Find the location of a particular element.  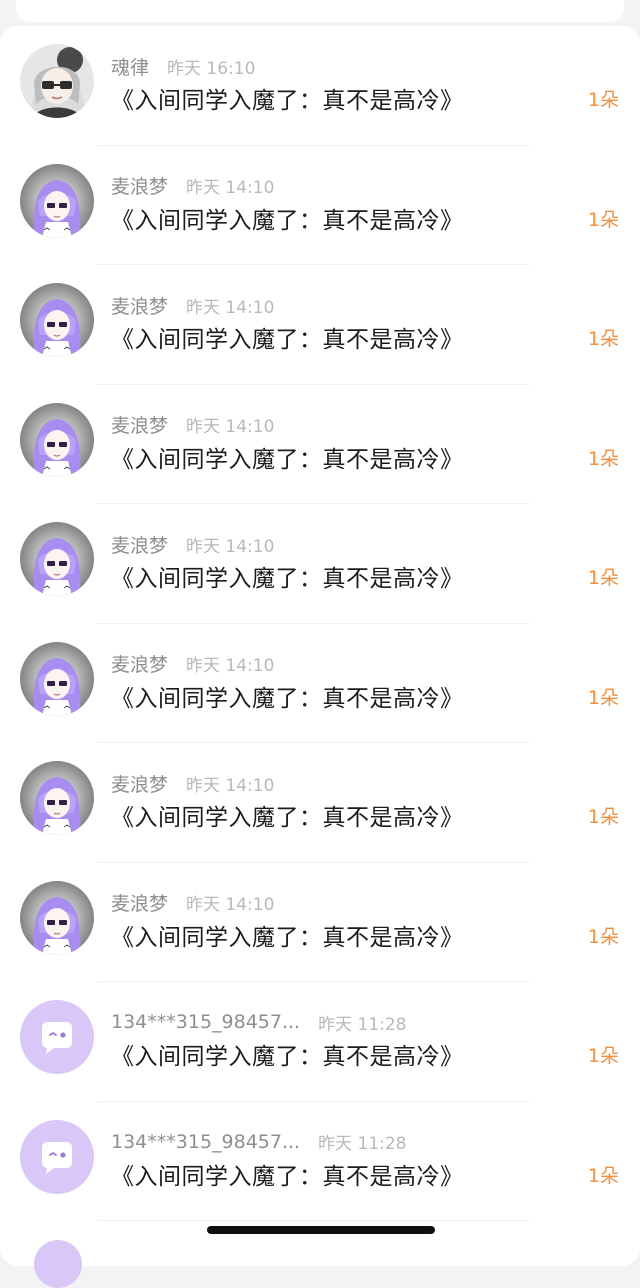

sender-name: 魂律 is located at coordinates (130, 67).